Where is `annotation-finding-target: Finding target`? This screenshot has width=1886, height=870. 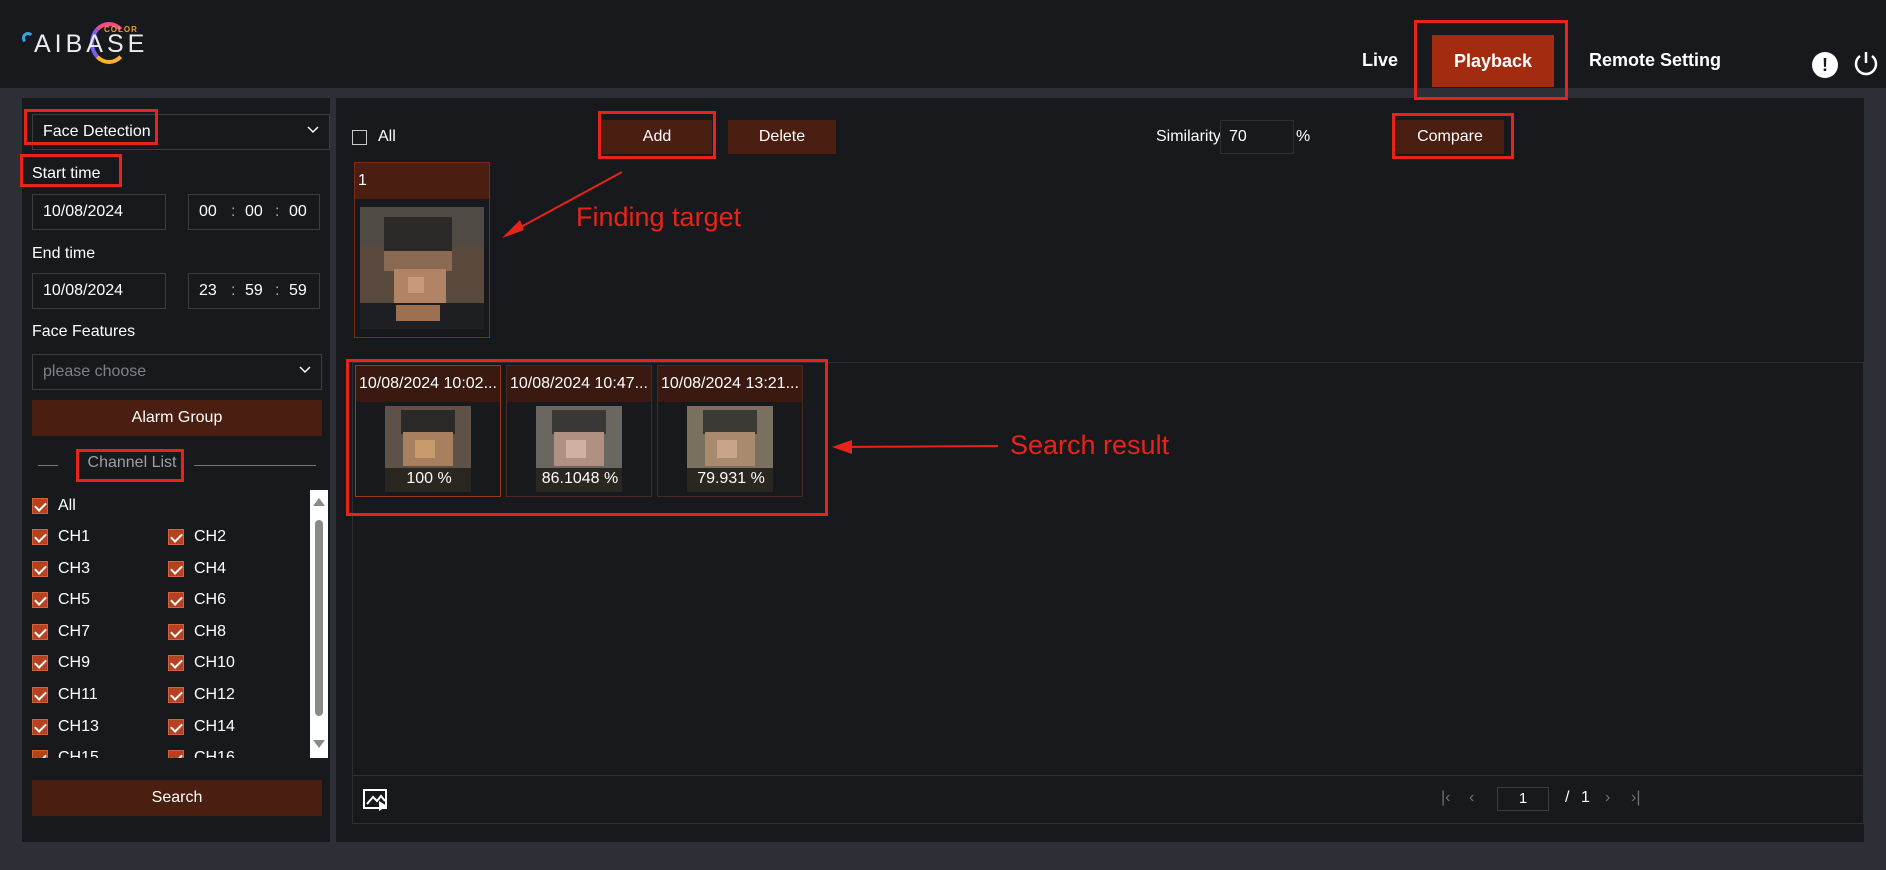 annotation-finding-target: Finding target is located at coordinates (659, 217).